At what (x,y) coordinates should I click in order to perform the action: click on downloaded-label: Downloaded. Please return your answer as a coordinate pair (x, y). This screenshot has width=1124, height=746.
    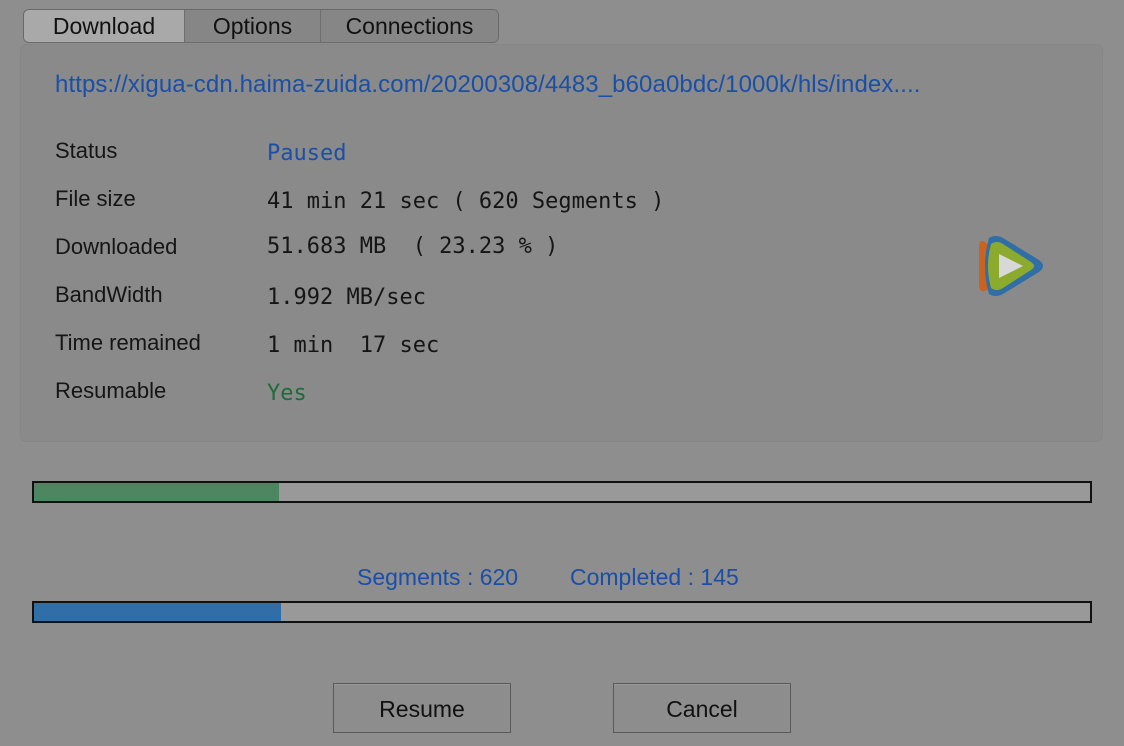
    Looking at the image, I should click on (116, 246).